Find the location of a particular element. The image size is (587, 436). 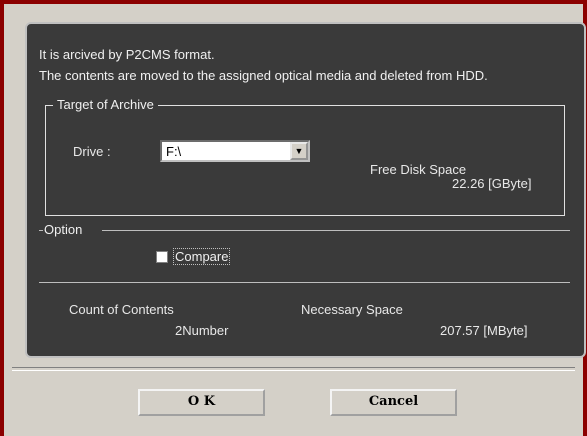

necessary-space-value: 207.57 [MByte] is located at coordinates (484, 330).